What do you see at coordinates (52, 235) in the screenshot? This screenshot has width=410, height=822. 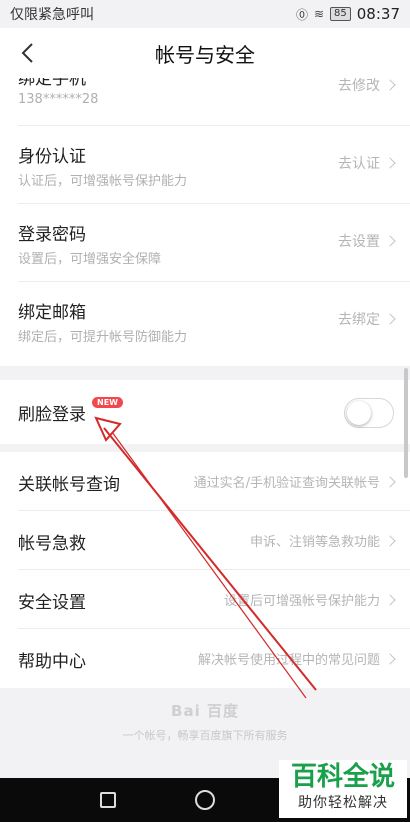 I see `row-title: 登录密码` at bounding box center [52, 235].